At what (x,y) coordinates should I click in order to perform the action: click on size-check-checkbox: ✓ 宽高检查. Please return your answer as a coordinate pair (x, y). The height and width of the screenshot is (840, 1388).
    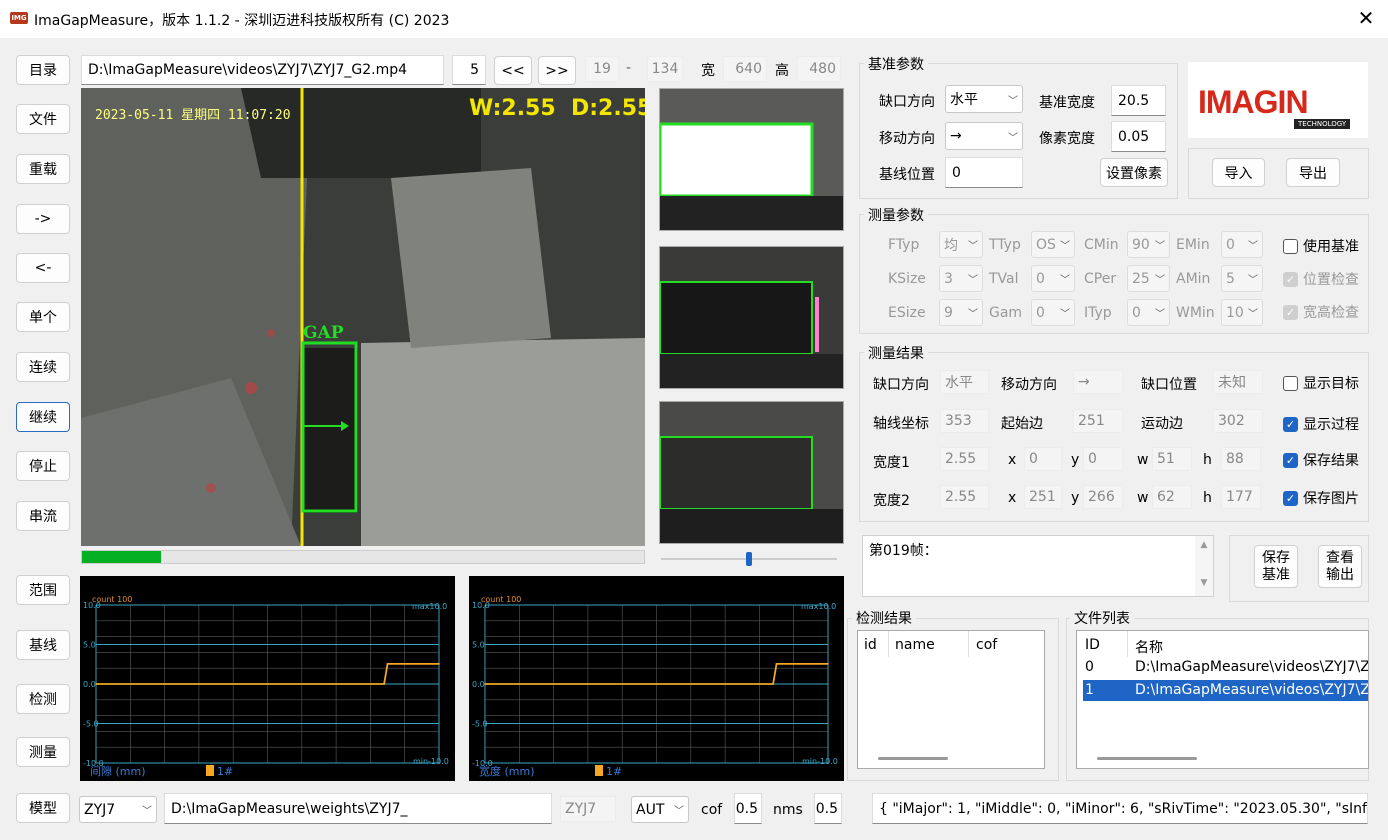
    Looking at the image, I should click on (1321, 312).